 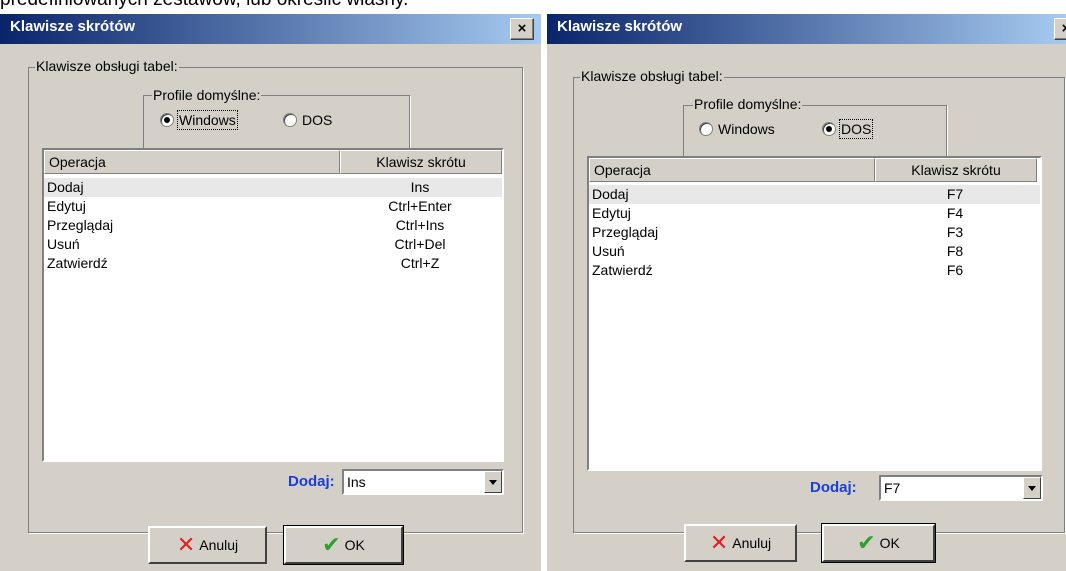 I want to click on list-row: Edytuj Ctrl+Enter, so click(x=273, y=206).